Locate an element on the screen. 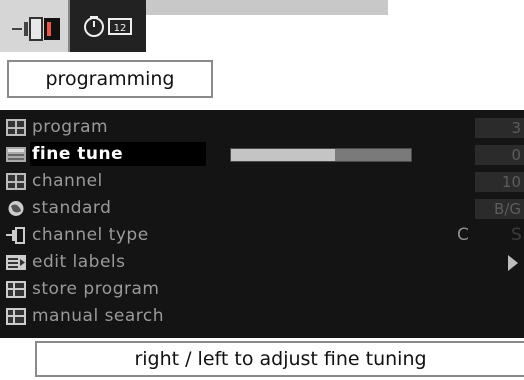 The height and width of the screenshot is (380, 524). channel-type-option-s: S is located at coordinates (516, 235).